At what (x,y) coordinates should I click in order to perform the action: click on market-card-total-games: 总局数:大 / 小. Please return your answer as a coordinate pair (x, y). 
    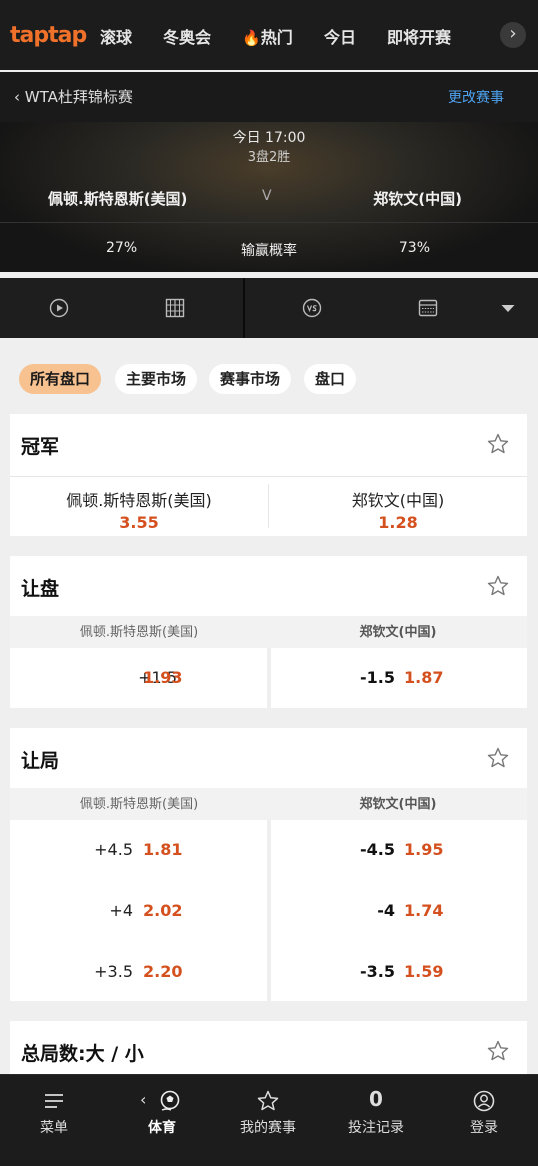
    Looking at the image, I should click on (268, 1047).